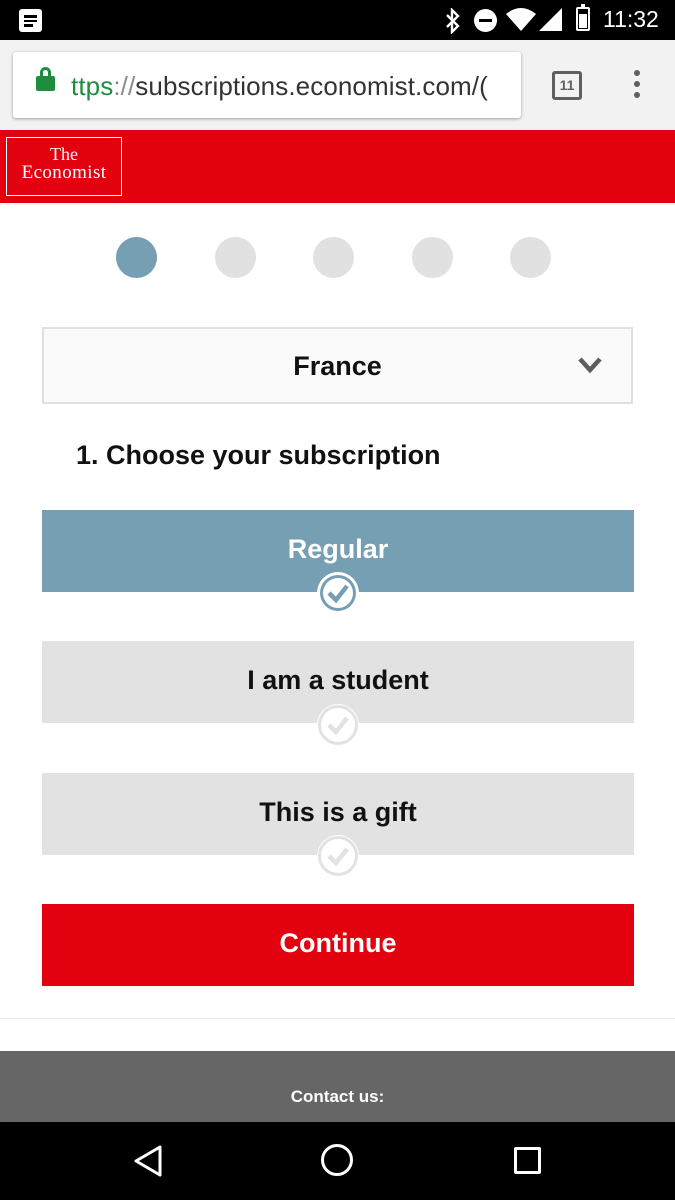 The image size is (675, 1200). I want to click on section-heading: 1. Choose your subscription, so click(258, 455).